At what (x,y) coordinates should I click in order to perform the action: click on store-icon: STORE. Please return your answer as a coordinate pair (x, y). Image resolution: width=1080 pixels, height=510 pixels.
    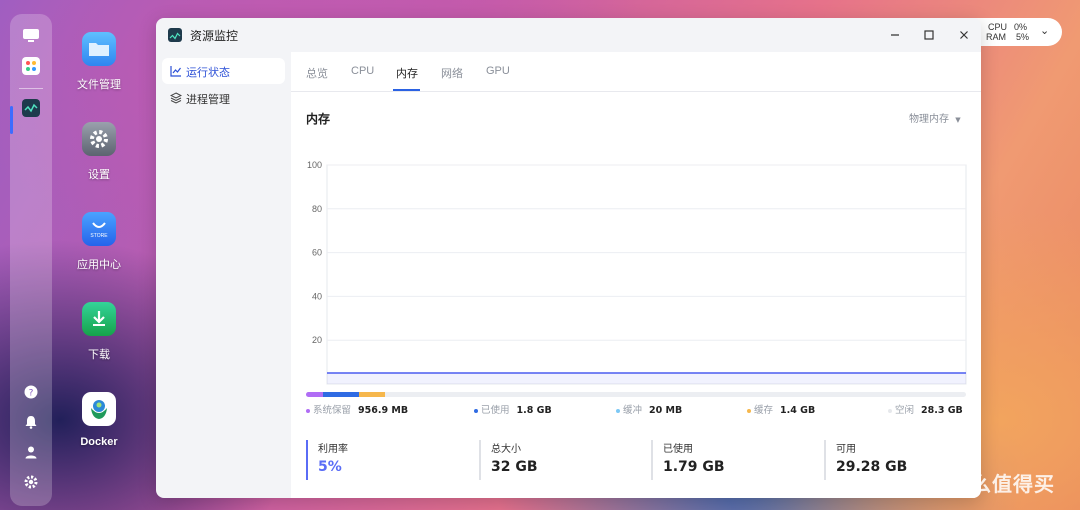
    Looking at the image, I should click on (99, 229).